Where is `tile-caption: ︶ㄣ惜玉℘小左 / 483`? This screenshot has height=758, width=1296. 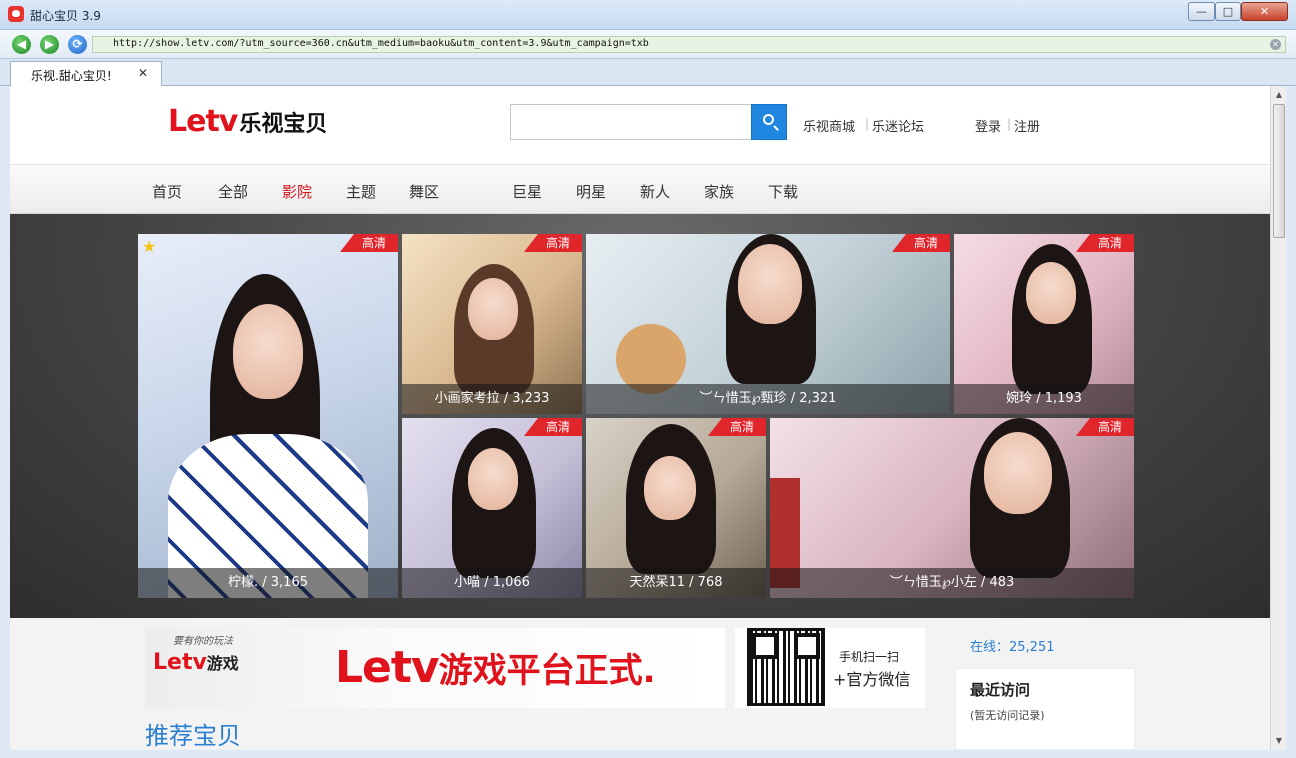 tile-caption: ︶ㄣ惜玉℘小左 / 483 is located at coordinates (952, 583).